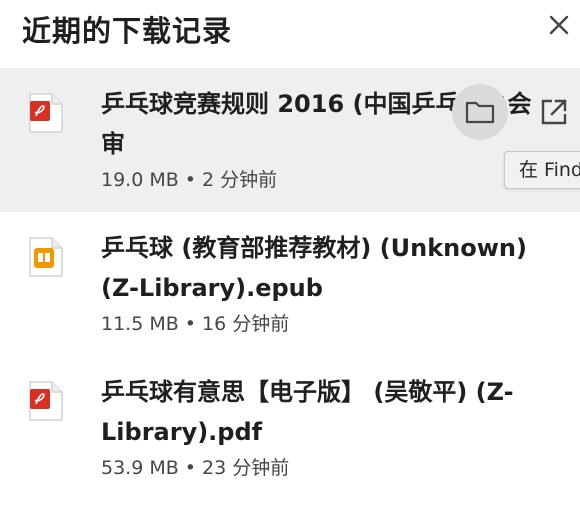 The image size is (580, 508). Describe the element at coordinates (46, 257) in the screenshot. I see `epub-file-icon` at that location.